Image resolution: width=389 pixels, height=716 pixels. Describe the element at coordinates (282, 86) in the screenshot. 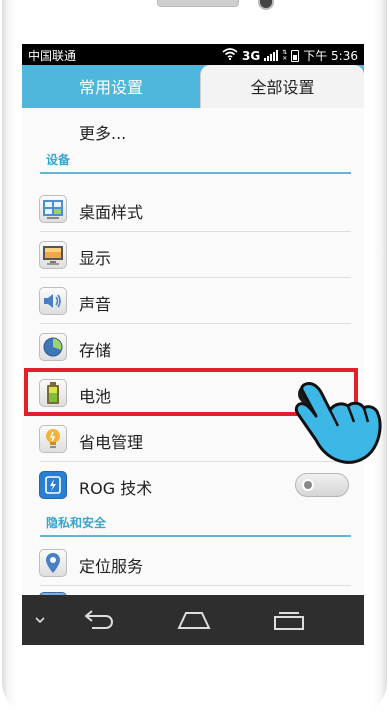

I see `tab-all-settings: 全部设置` at that location.